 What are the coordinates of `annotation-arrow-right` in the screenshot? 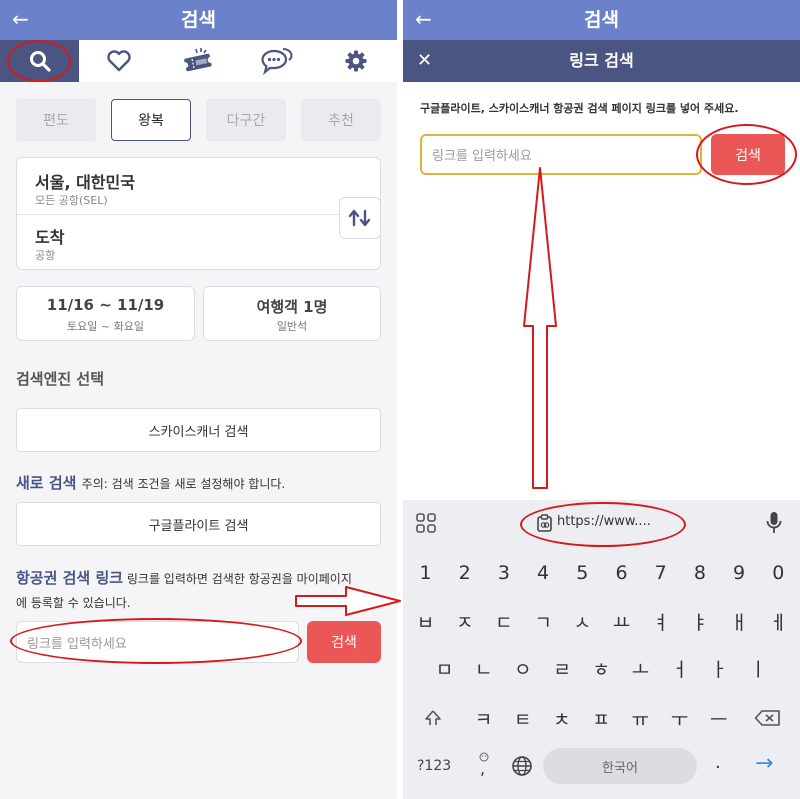 It's located at (348, 601).